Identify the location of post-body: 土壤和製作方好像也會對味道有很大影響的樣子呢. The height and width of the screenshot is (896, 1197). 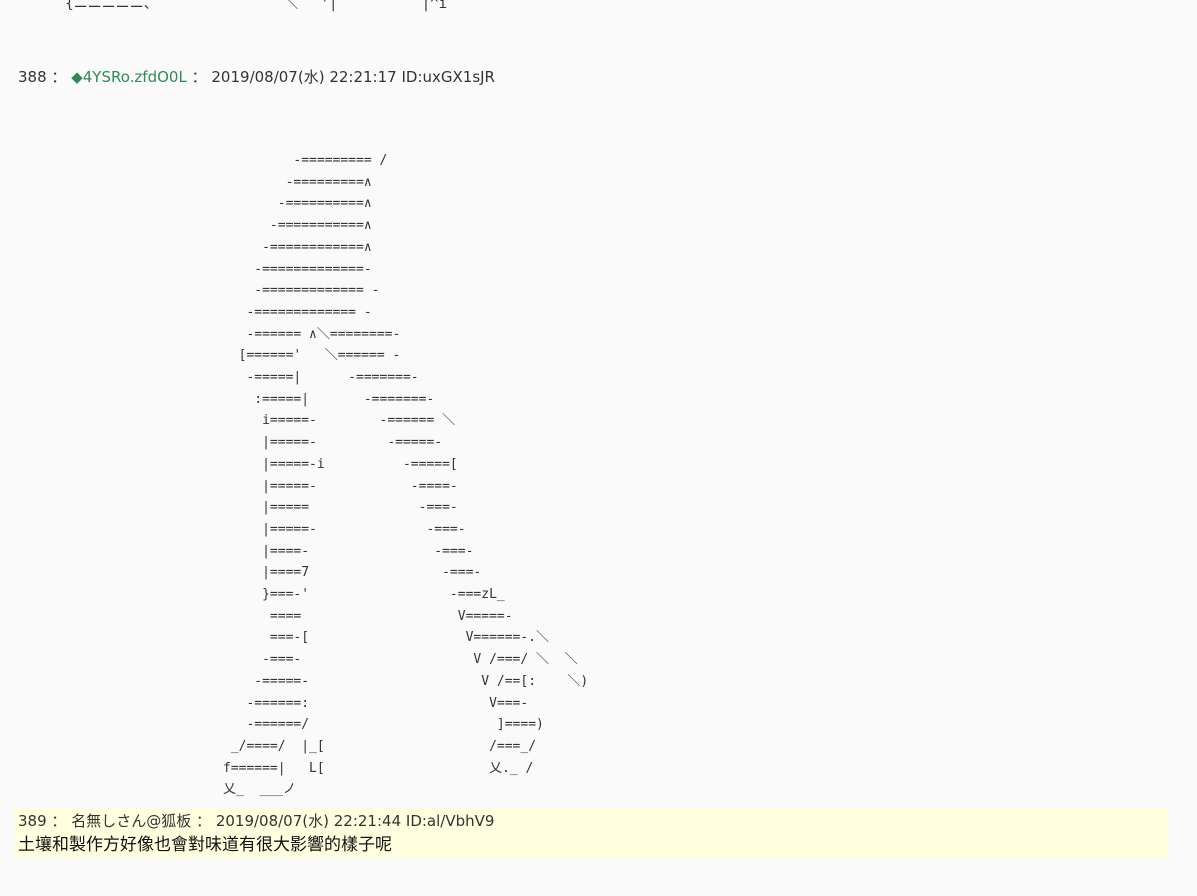
(205, 845).